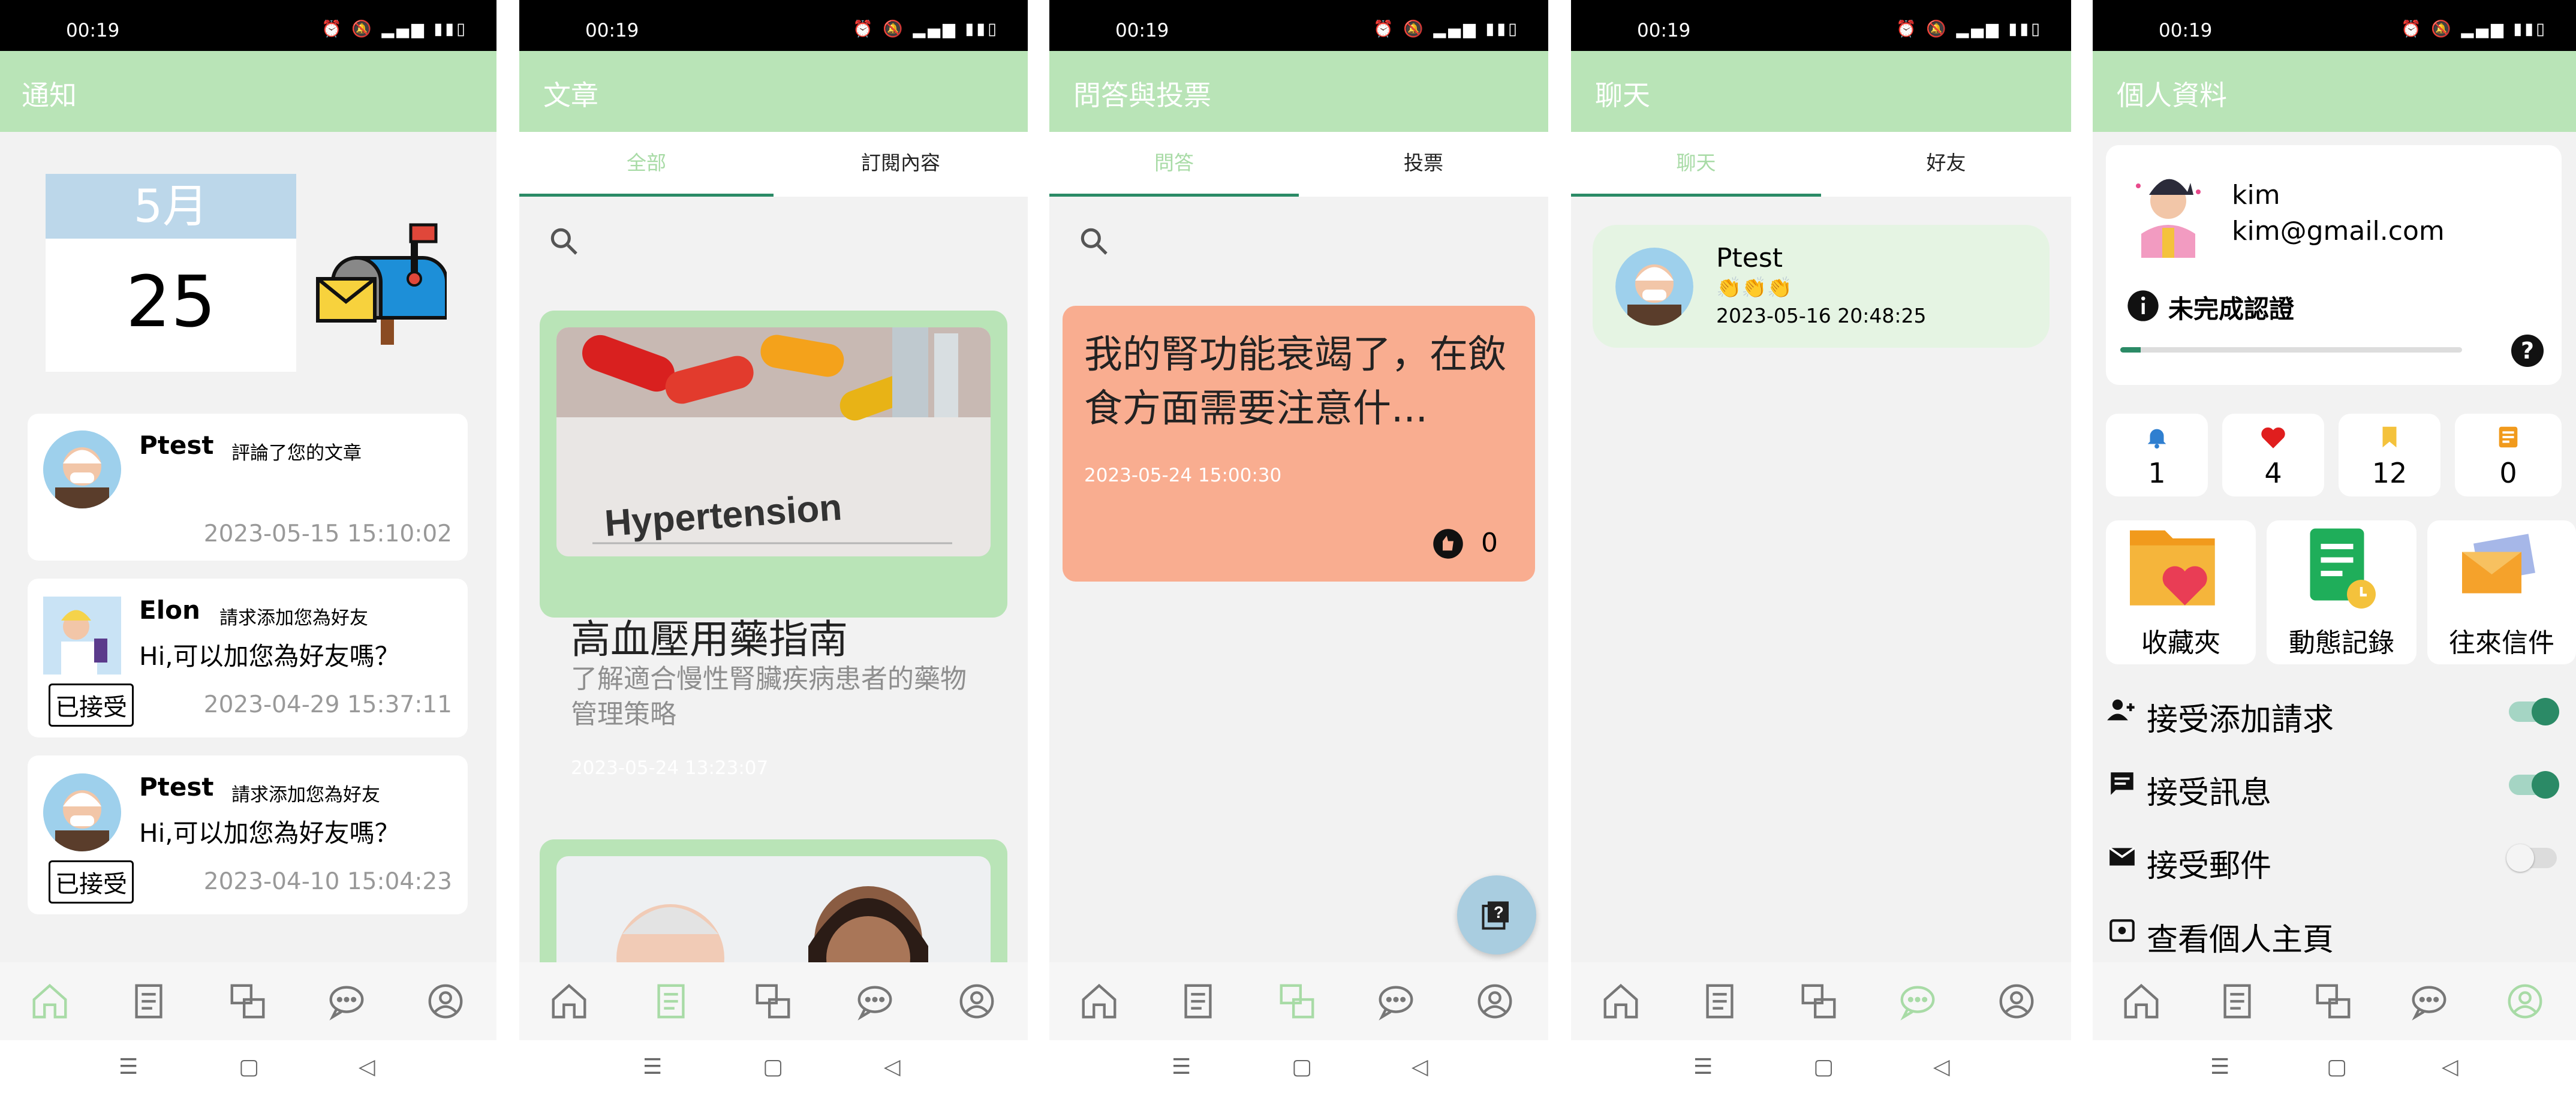  I want to click on tab-all: 全部, so click(647, 164).